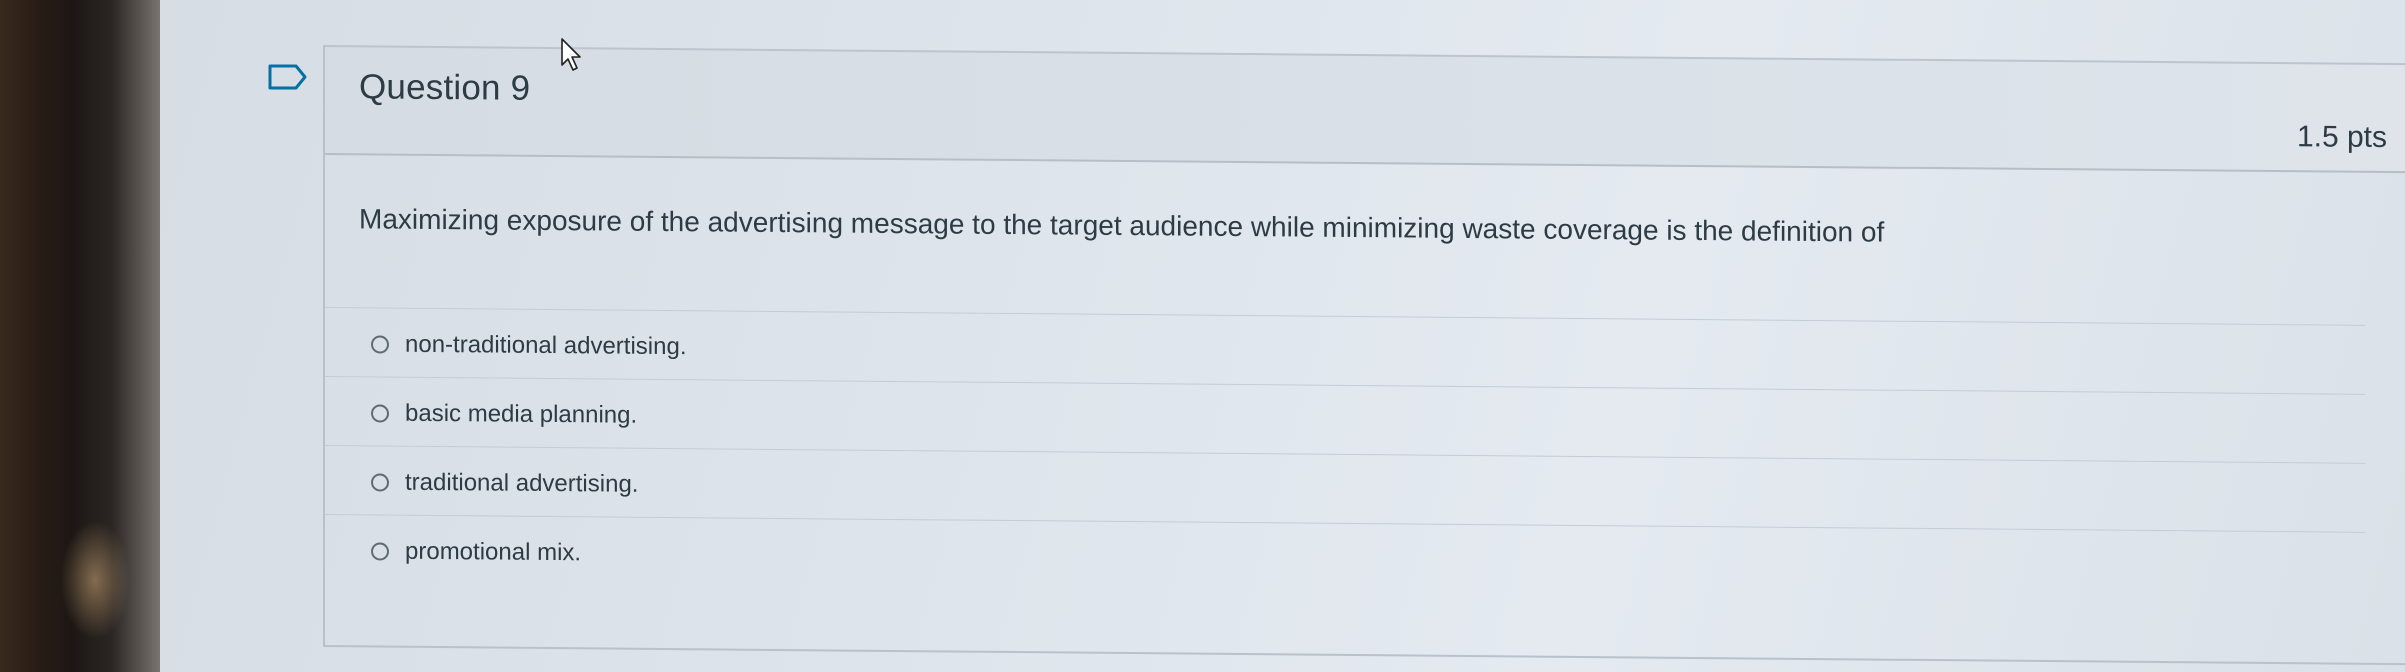  Describe the element at coordinates (571, 54) in the screenshot. I see `mouse-pointer-icon` at that location.